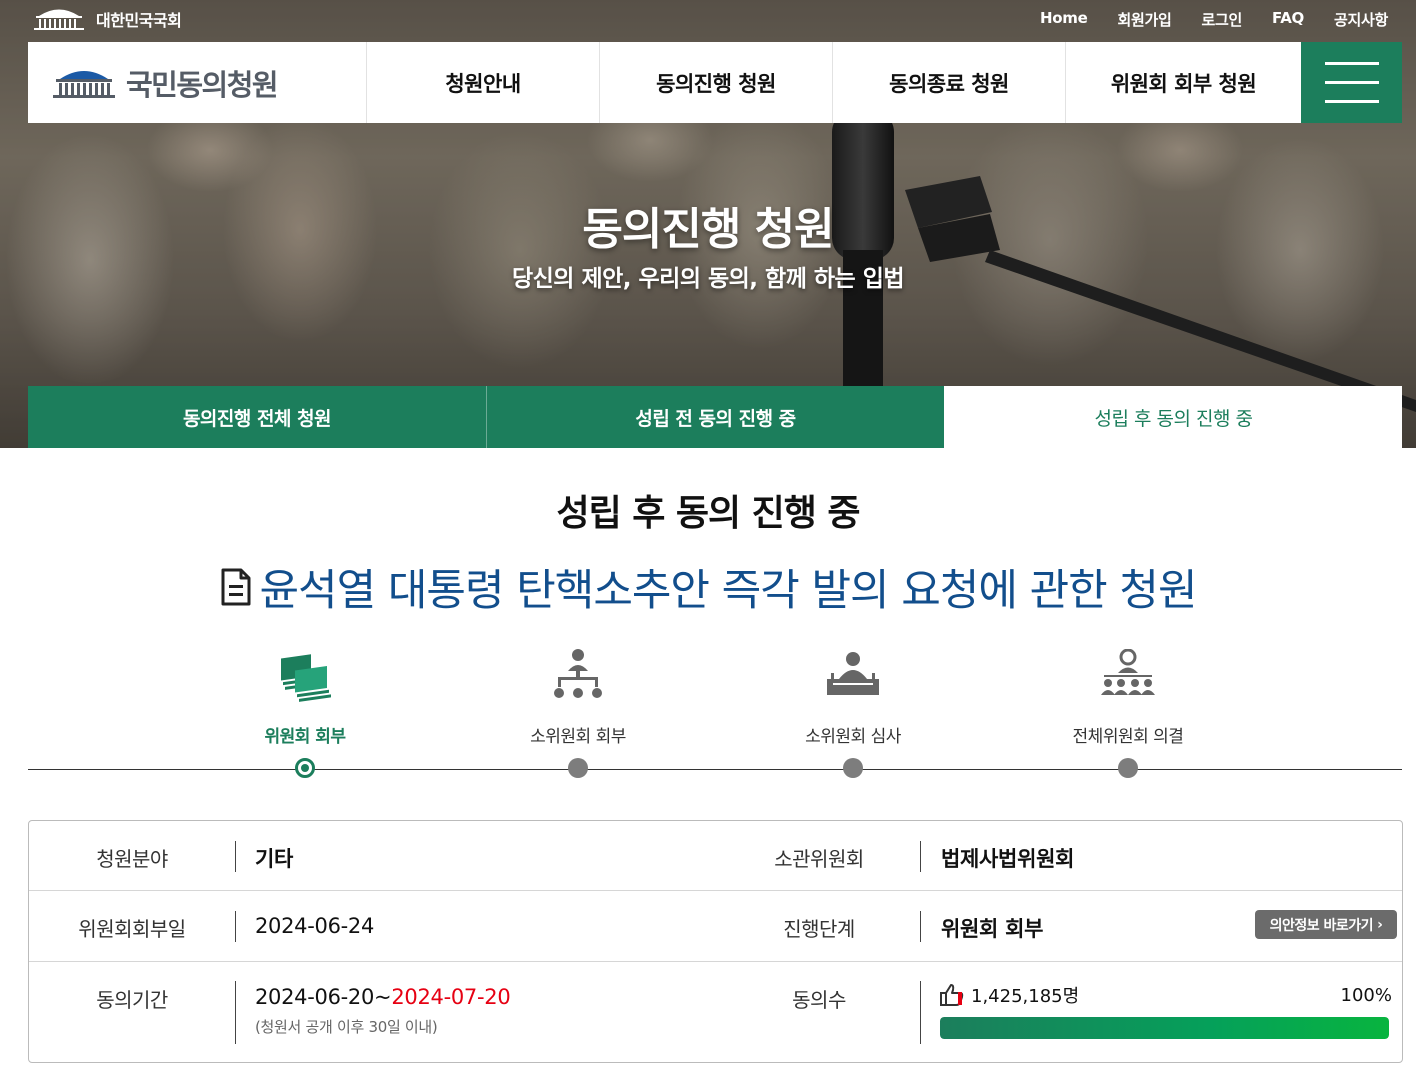  What do you see at coordinates (1380, 924) in the screenshot?
I see `chevron-right-icon: ›` at bounding box center [1380, 924].